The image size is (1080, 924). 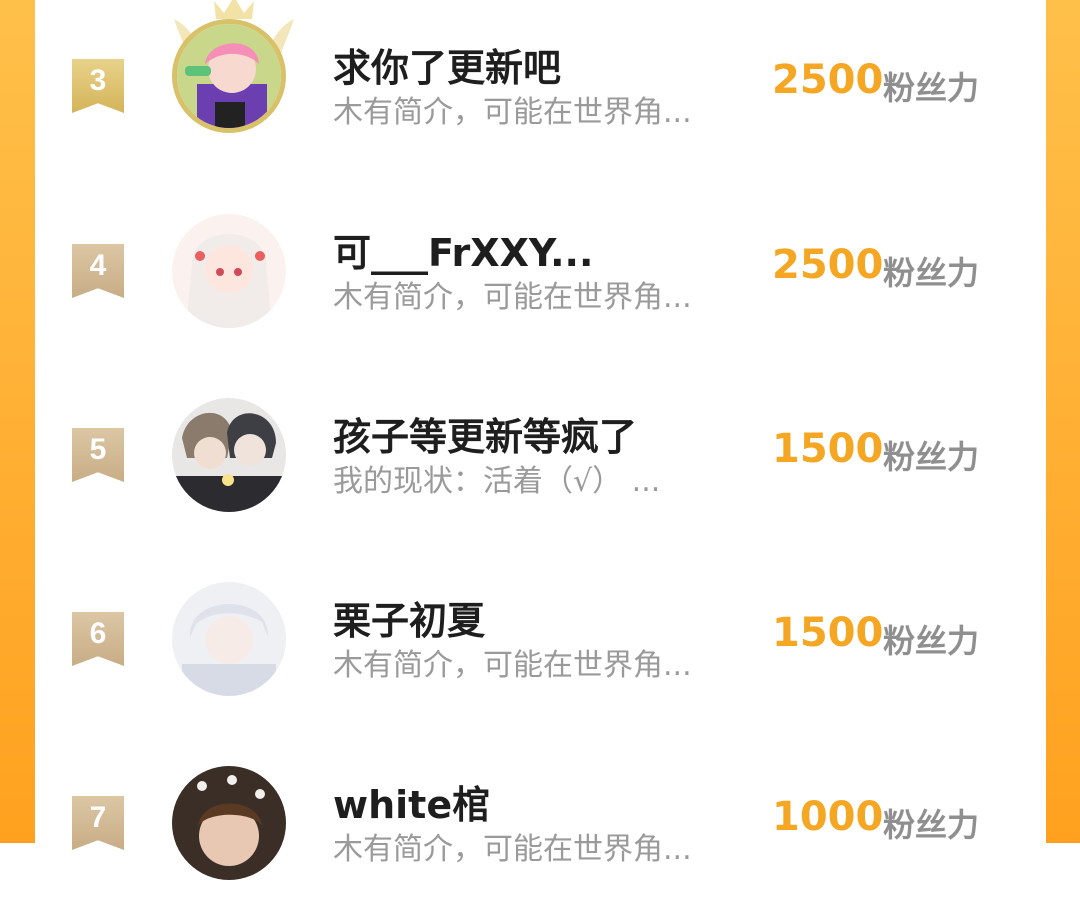 I want to click on fan-name: white棺, so click(x=411, y=801).